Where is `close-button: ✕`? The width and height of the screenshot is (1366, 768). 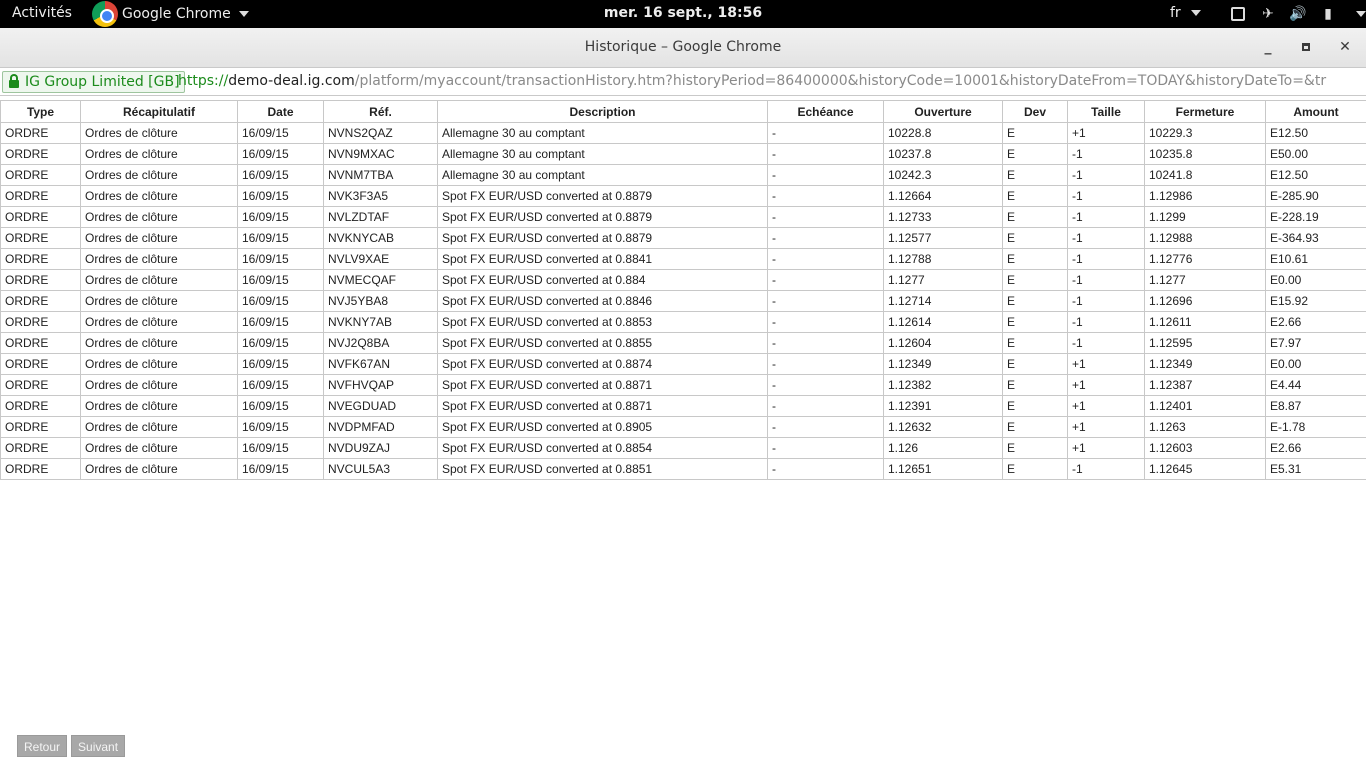
close-button: ✕ is located at coordinates (1345, 47).